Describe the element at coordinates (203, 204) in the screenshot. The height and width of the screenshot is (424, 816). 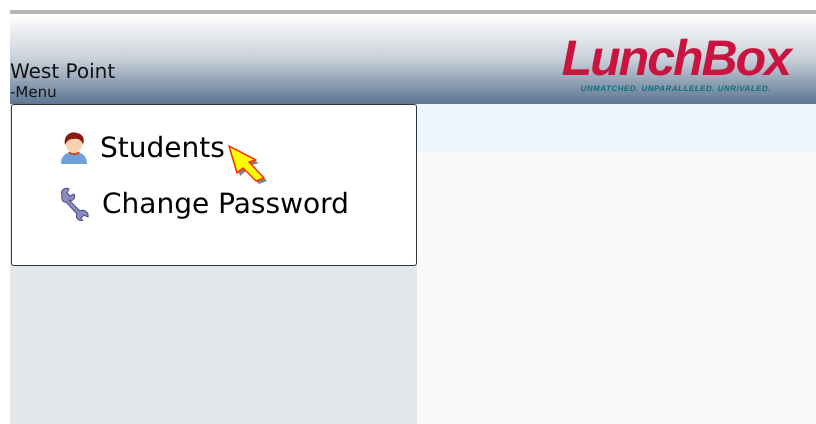
I see `menu-item: Change Password` at that location.